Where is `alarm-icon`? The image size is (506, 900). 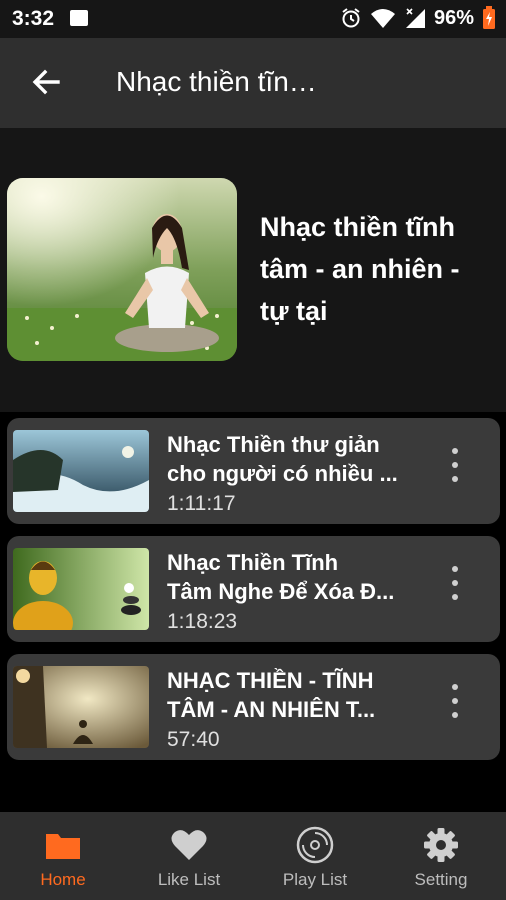 alarm-icon is located at coordinates (351, 18).